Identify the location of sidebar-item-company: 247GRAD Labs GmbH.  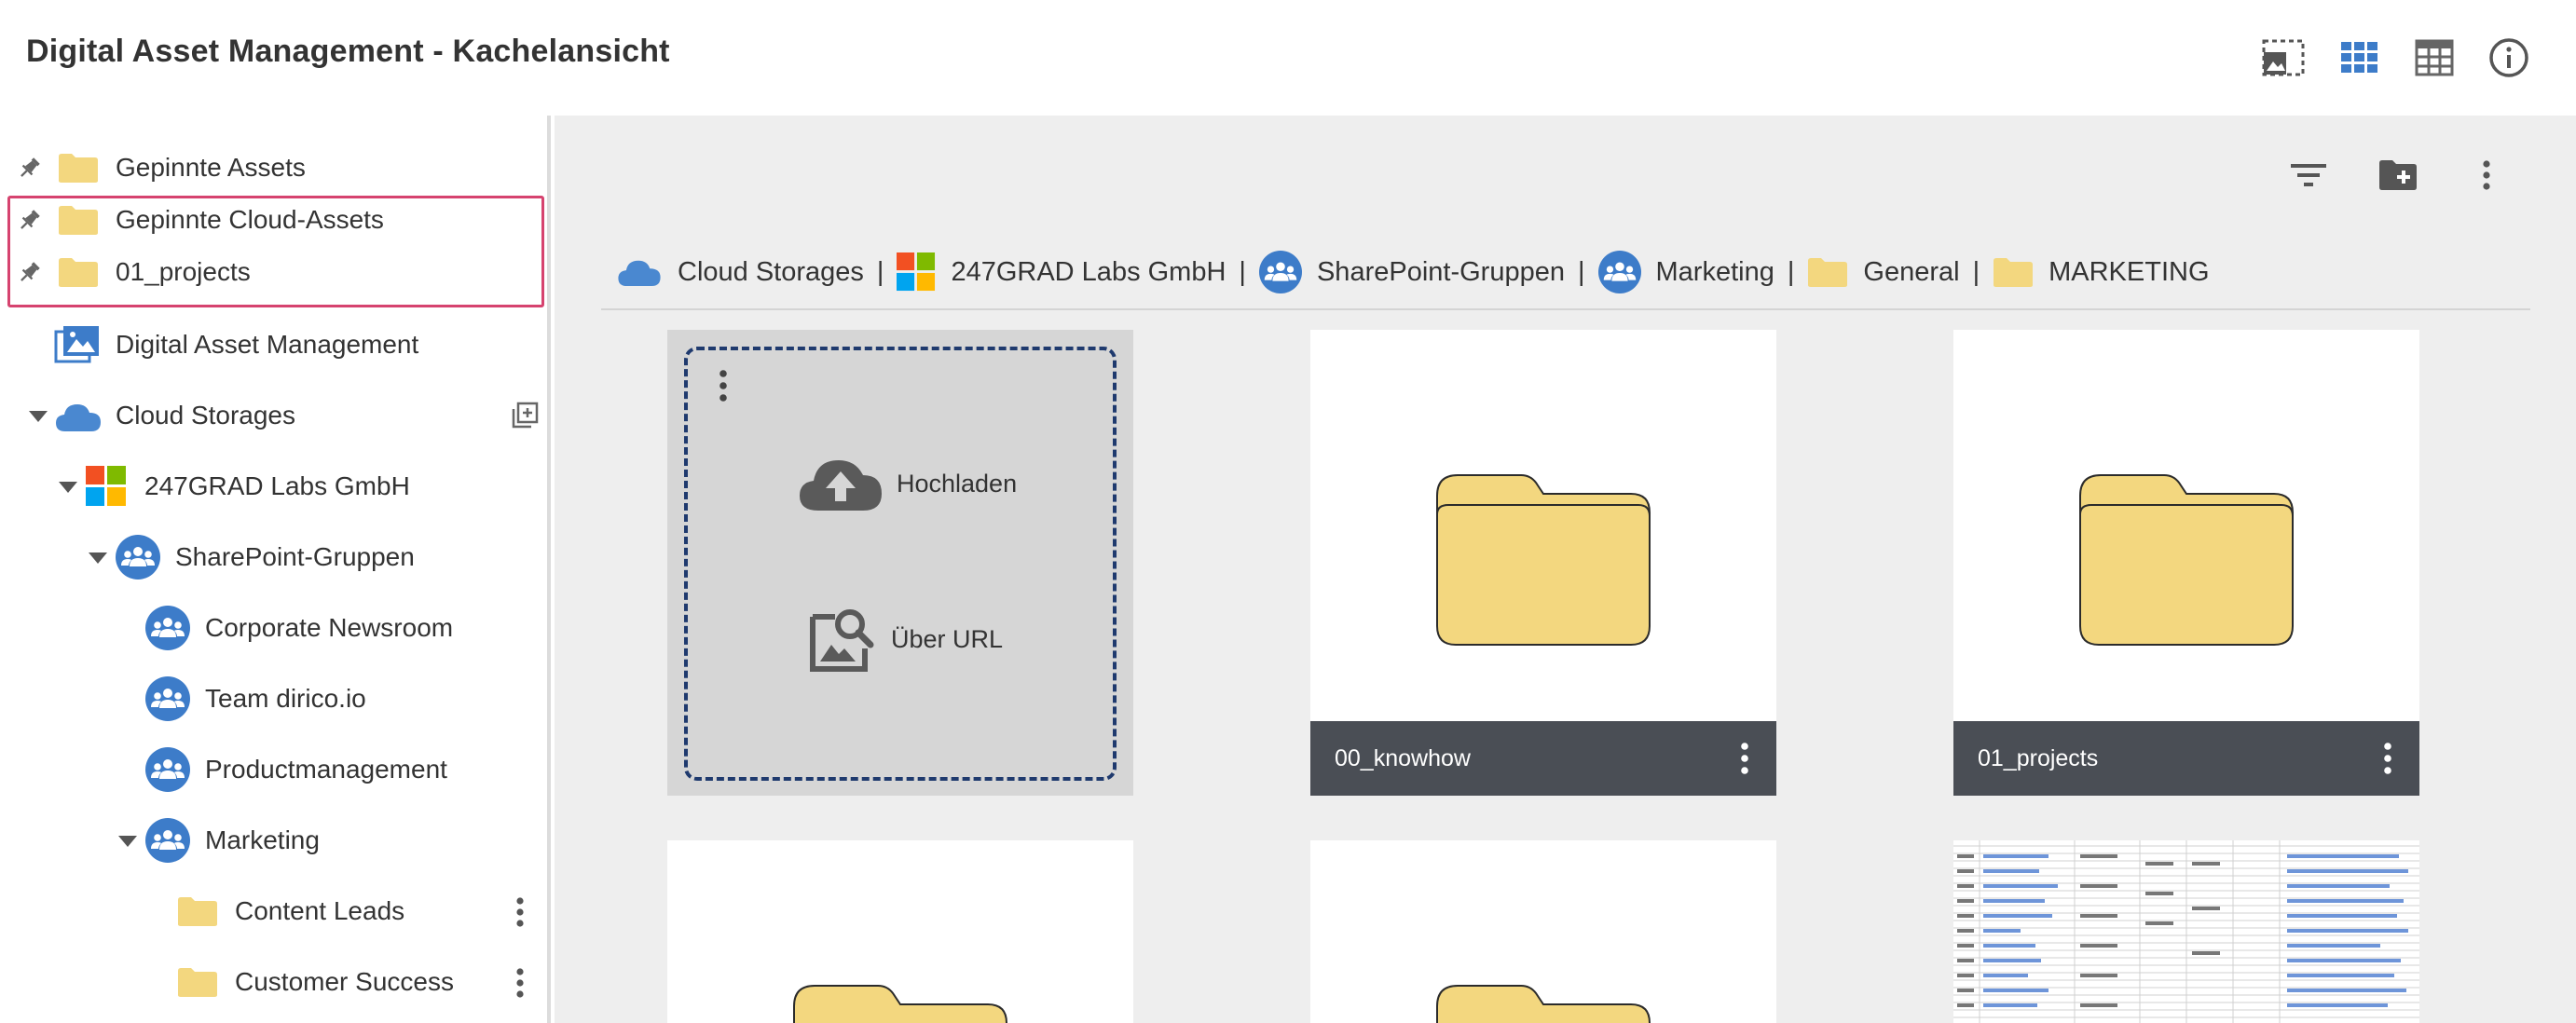
(270, 486).